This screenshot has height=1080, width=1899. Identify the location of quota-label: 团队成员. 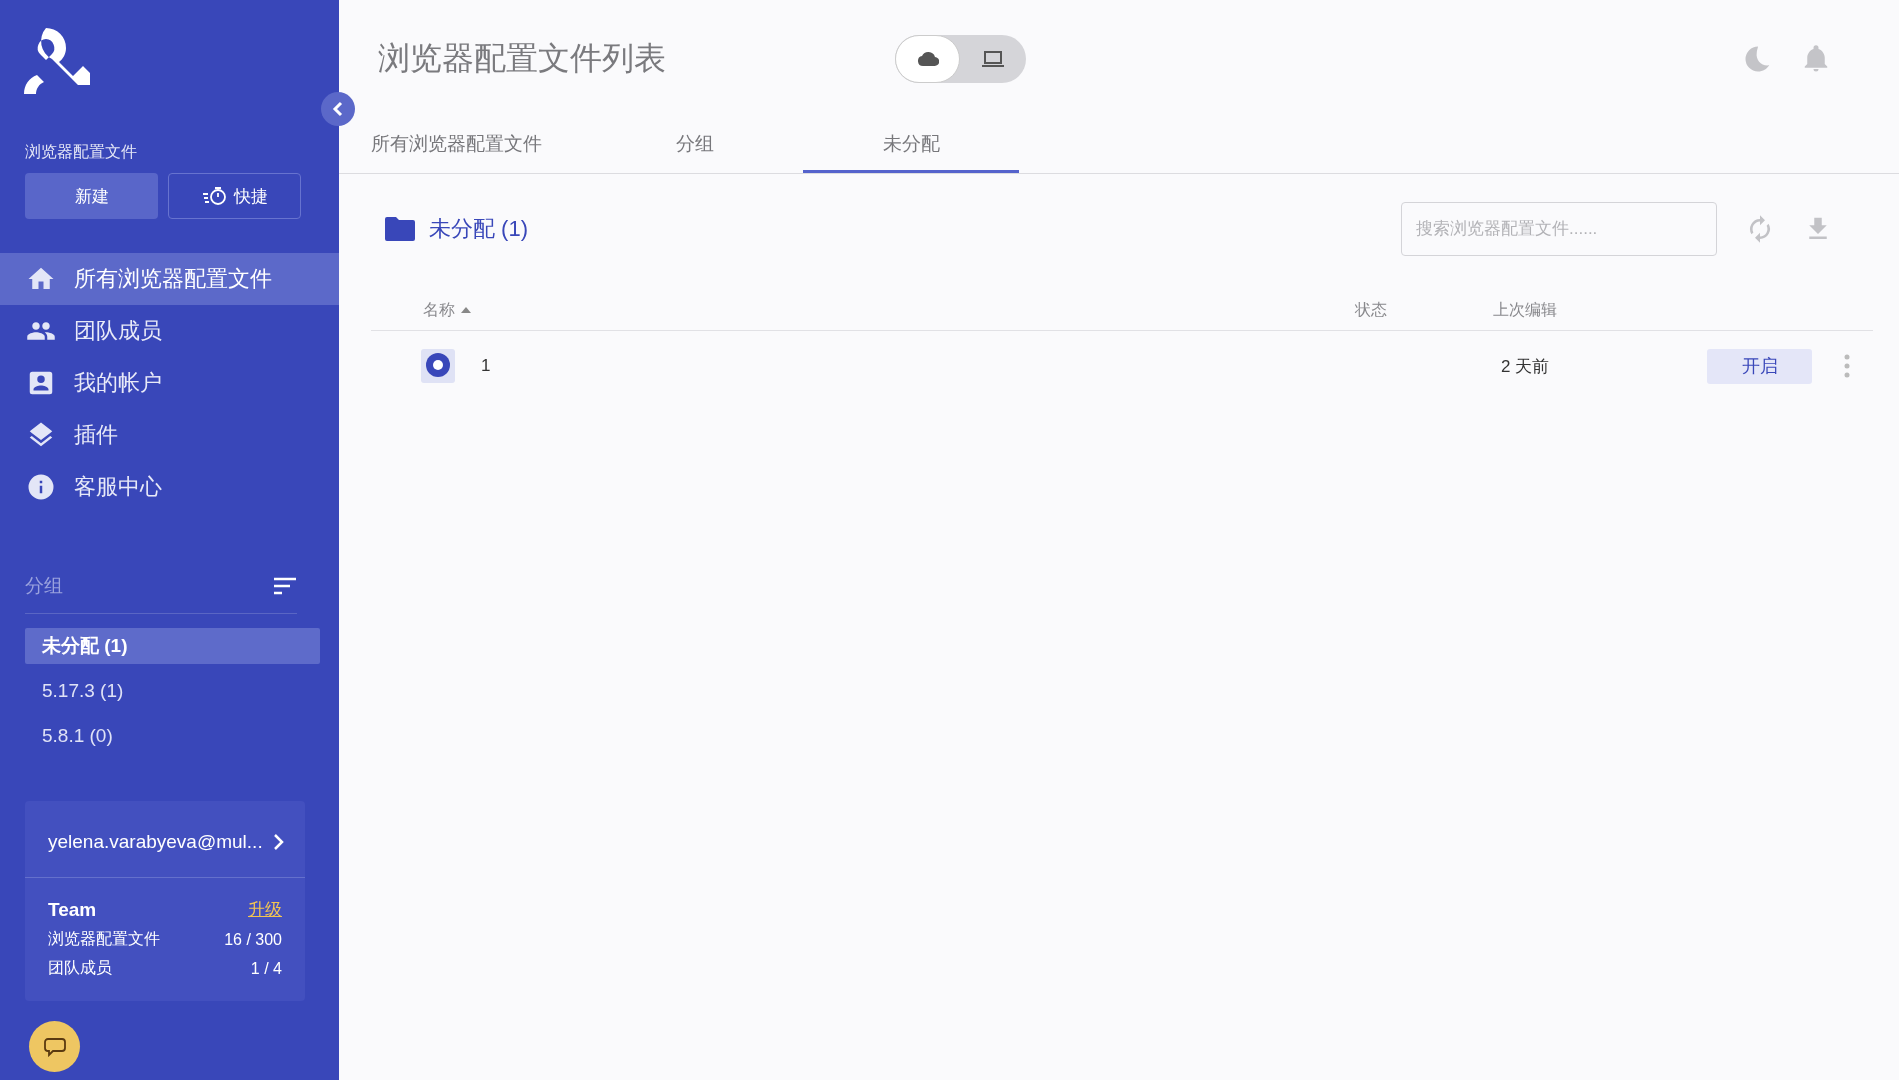
(80, 968).